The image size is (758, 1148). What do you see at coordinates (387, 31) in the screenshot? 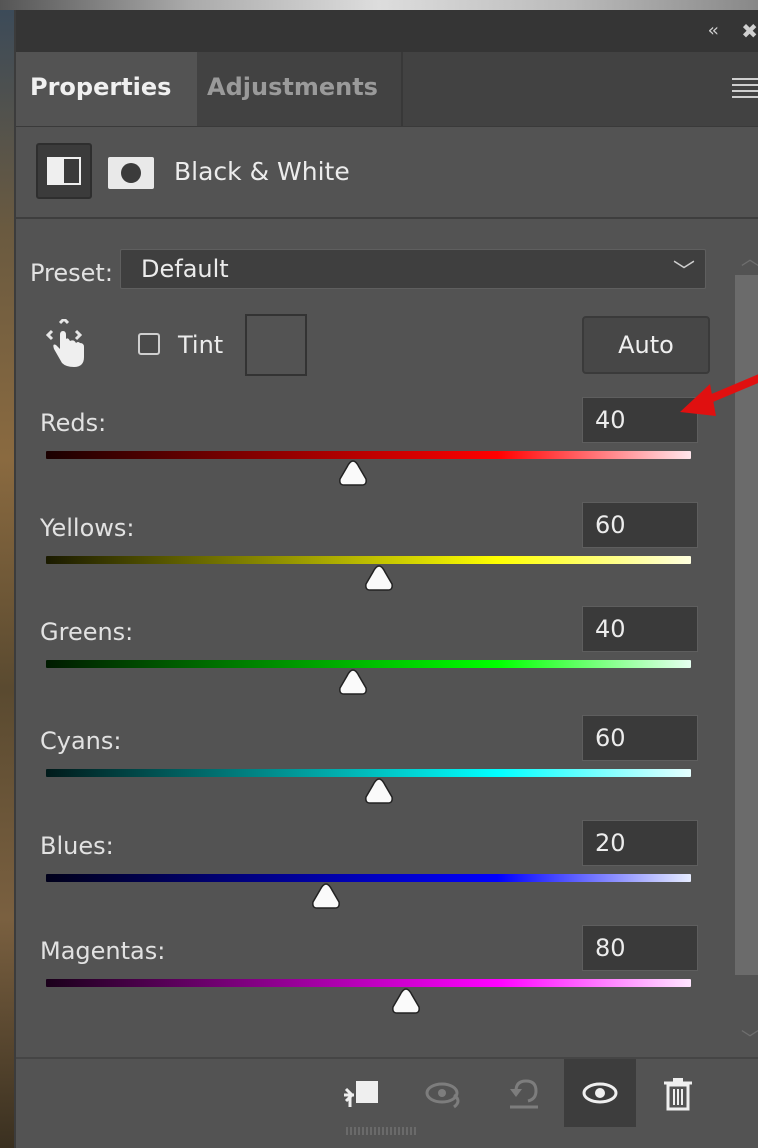
I see `panel-titlebar: ‹‹ ✖` at bounding box center [387, 31].